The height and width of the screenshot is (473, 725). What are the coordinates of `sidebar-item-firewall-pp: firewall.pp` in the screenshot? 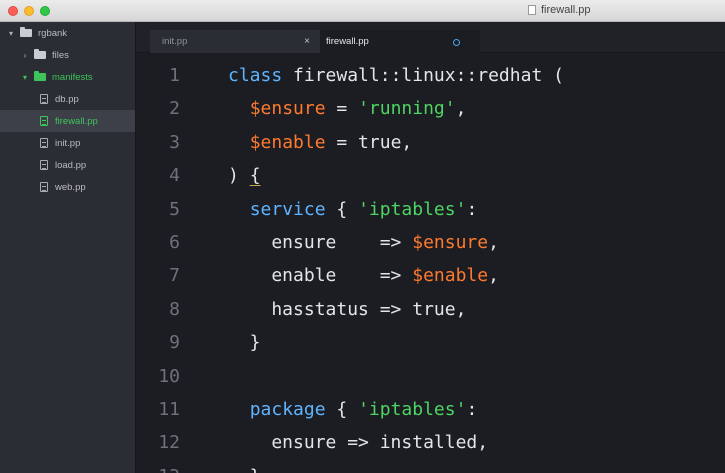 It's located at (67, 121).